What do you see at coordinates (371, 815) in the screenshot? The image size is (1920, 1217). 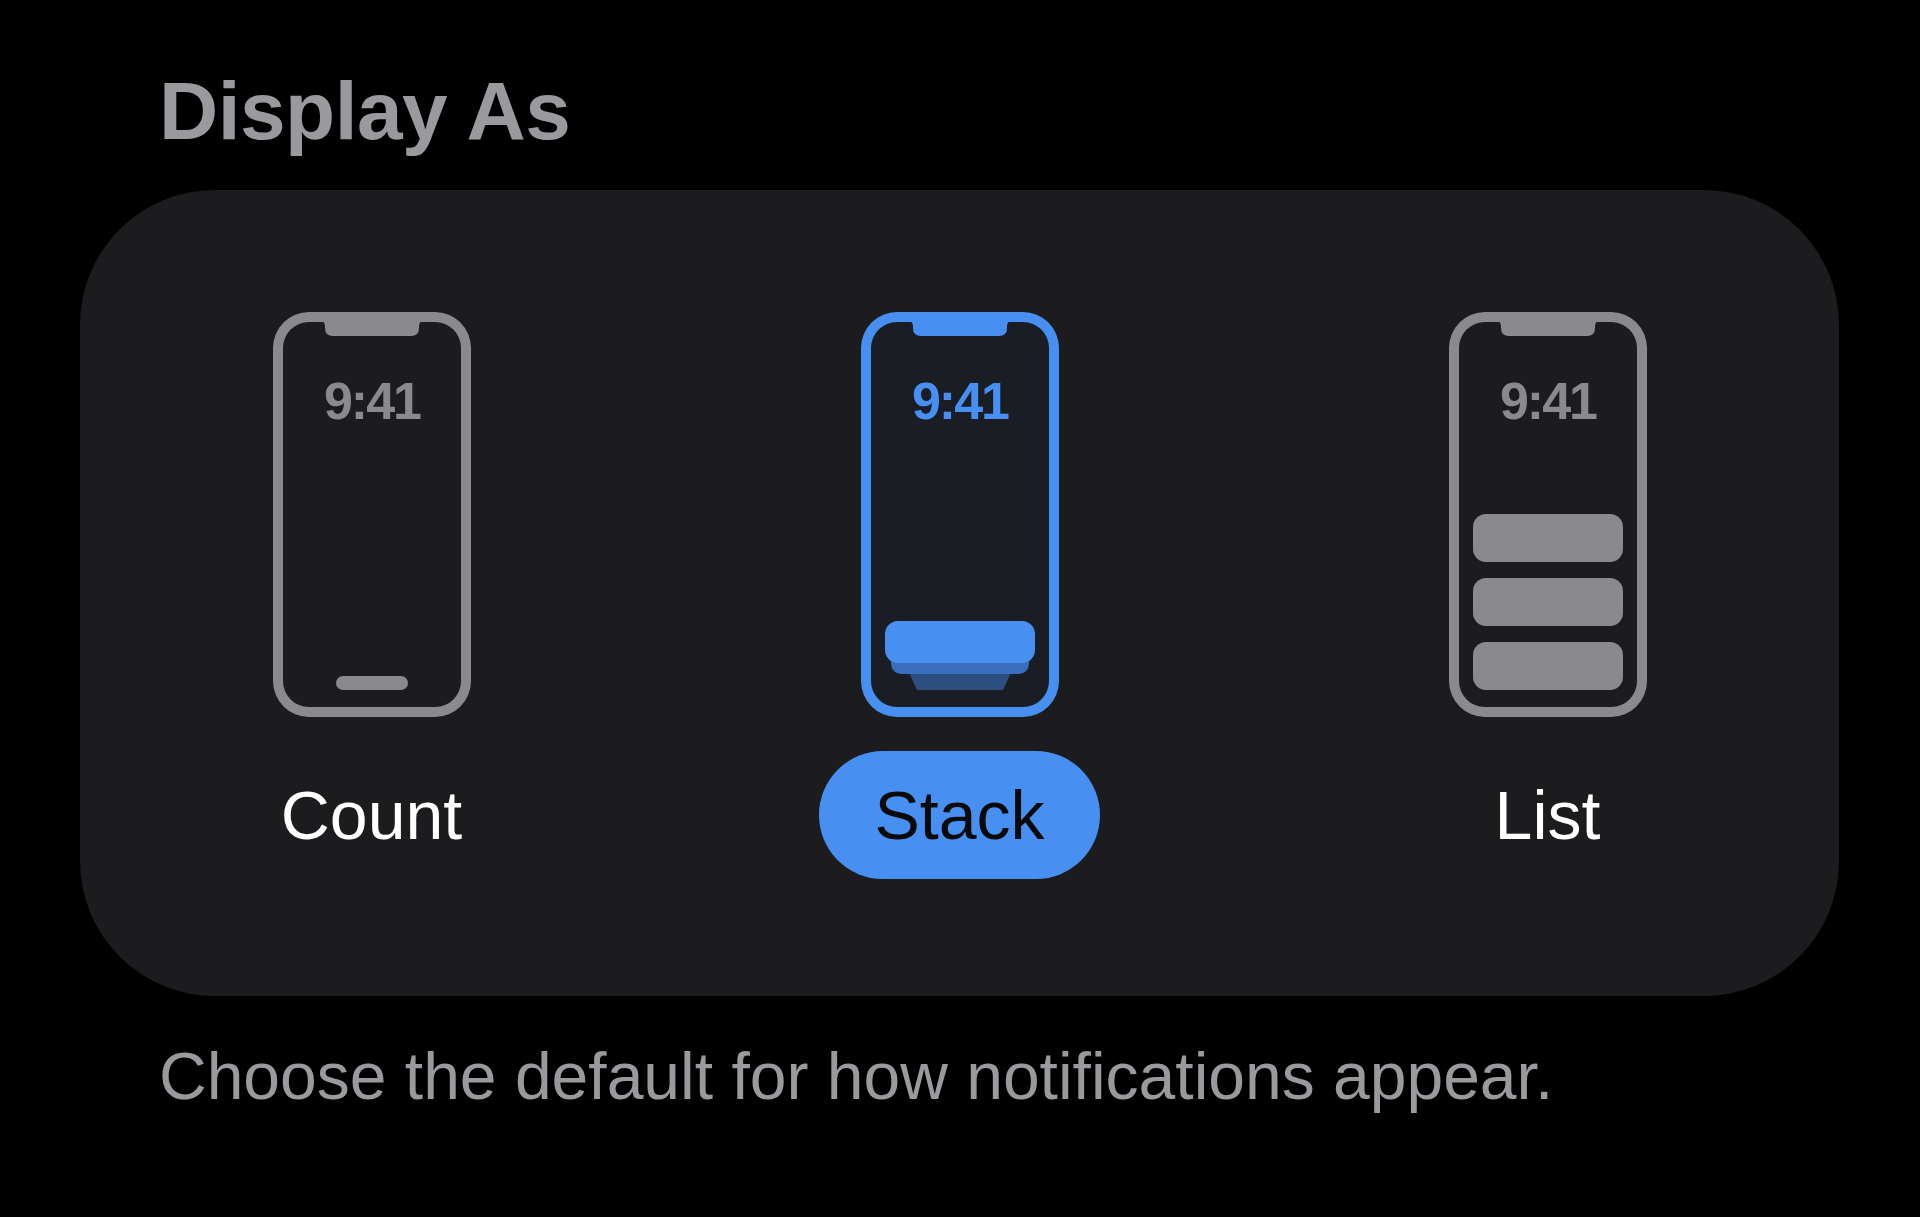 I see `option-button: Count` at bounding box center [371, 815].